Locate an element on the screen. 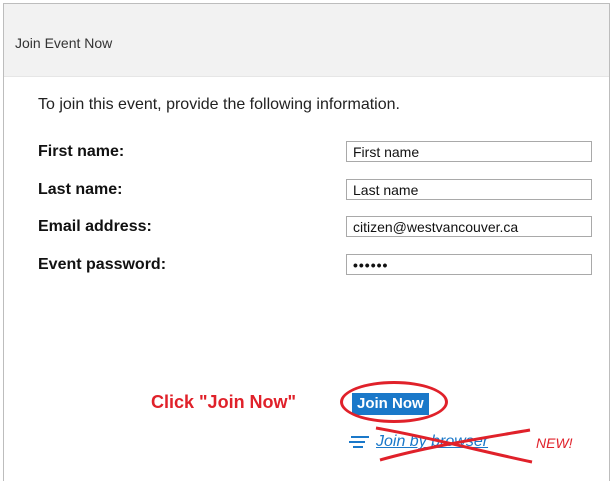  join-by-browser-link: Join by browser is located at coordinates (418, 442).